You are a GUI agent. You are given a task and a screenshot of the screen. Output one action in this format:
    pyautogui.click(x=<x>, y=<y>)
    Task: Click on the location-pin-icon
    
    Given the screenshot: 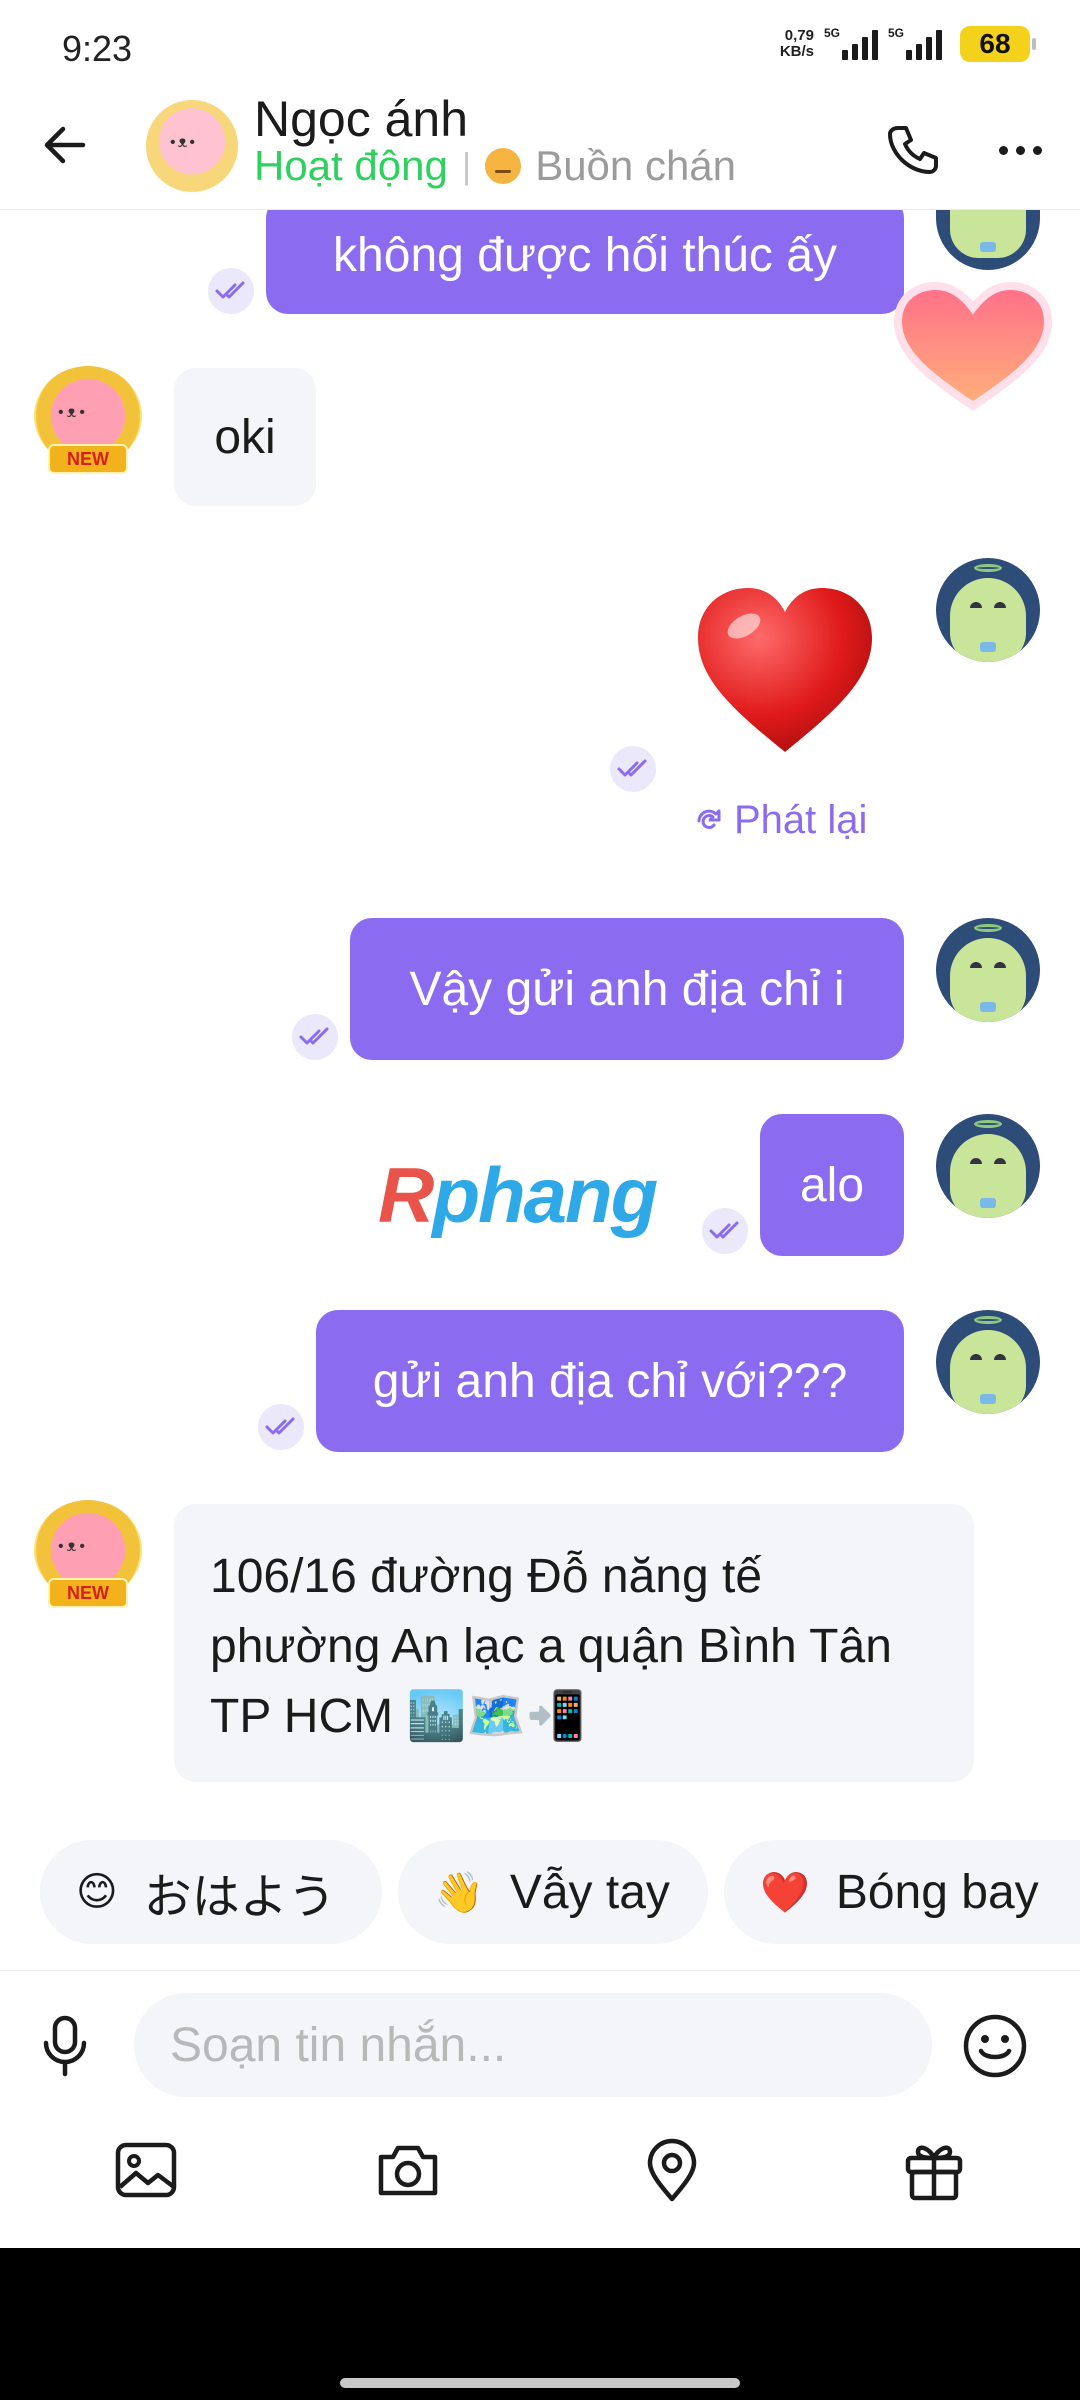 What is the action you would take?
    pyautogui.click(x=672, y=2170)
    